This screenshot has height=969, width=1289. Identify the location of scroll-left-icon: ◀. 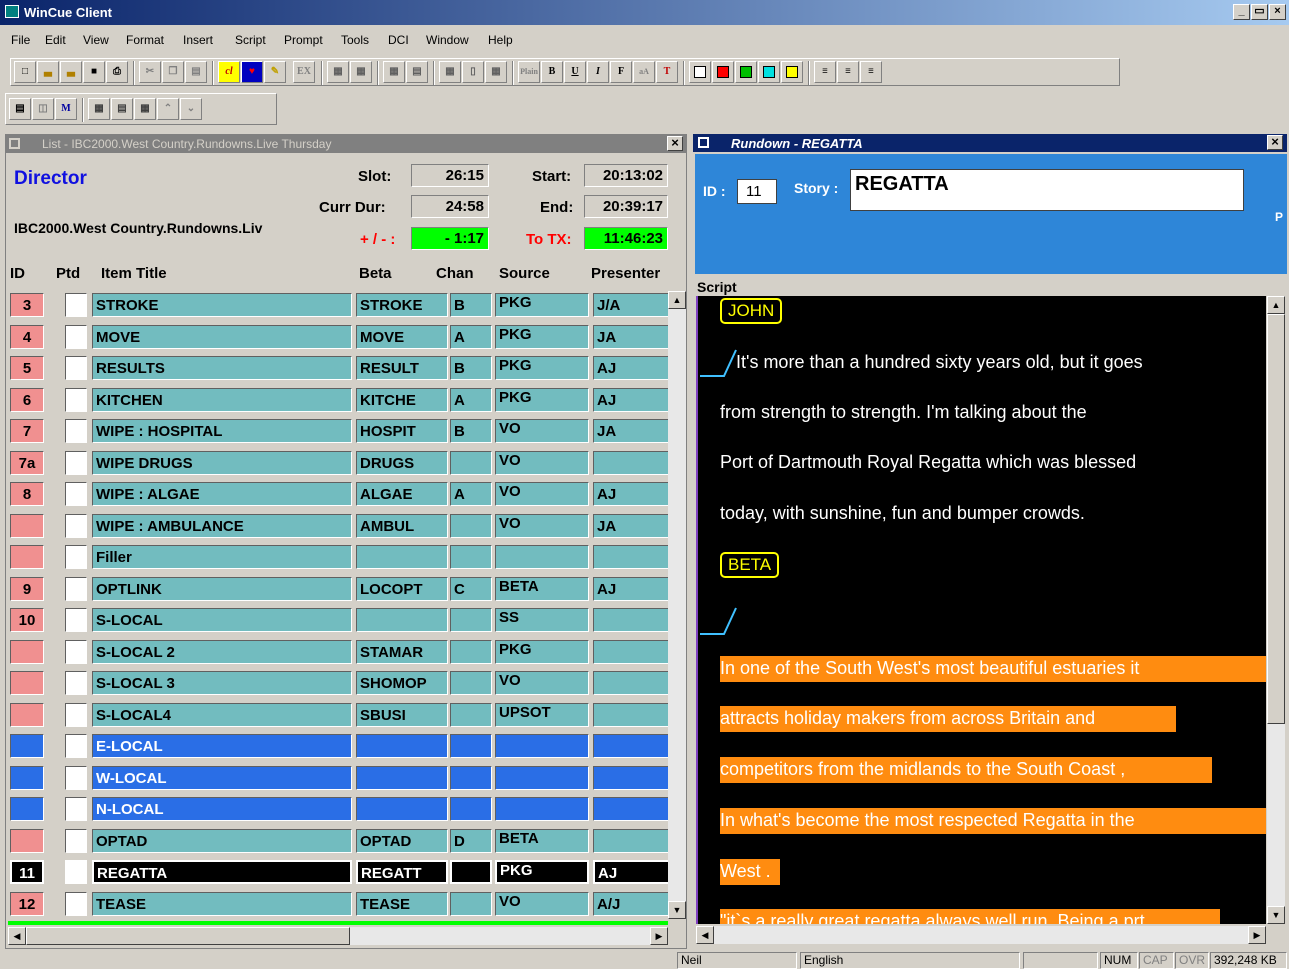
(17, 936).